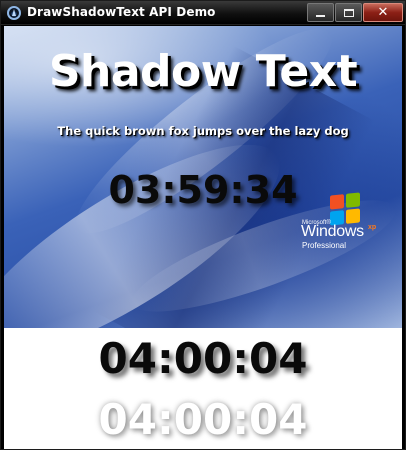 The image size is (406, 450). Describe the element at coordinates (372, 227) in the screenshot. I see `logo-xp-text: xp` at that location.